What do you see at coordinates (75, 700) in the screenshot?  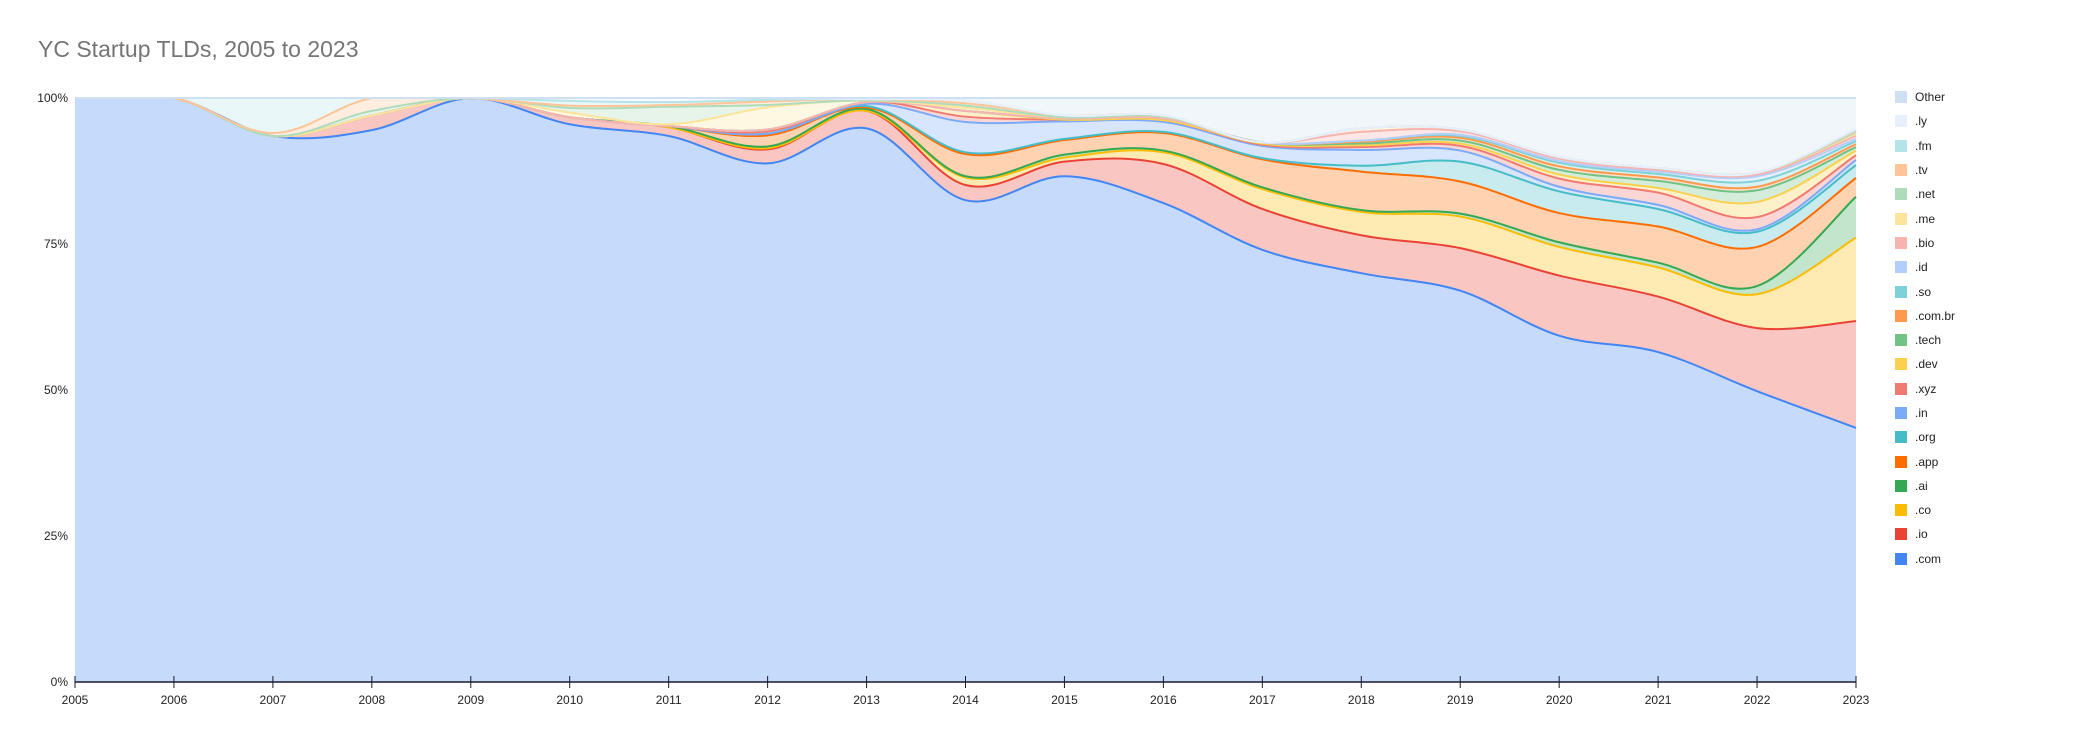 I see `x-tick-label: 2005` at bounding box center [75, 700].